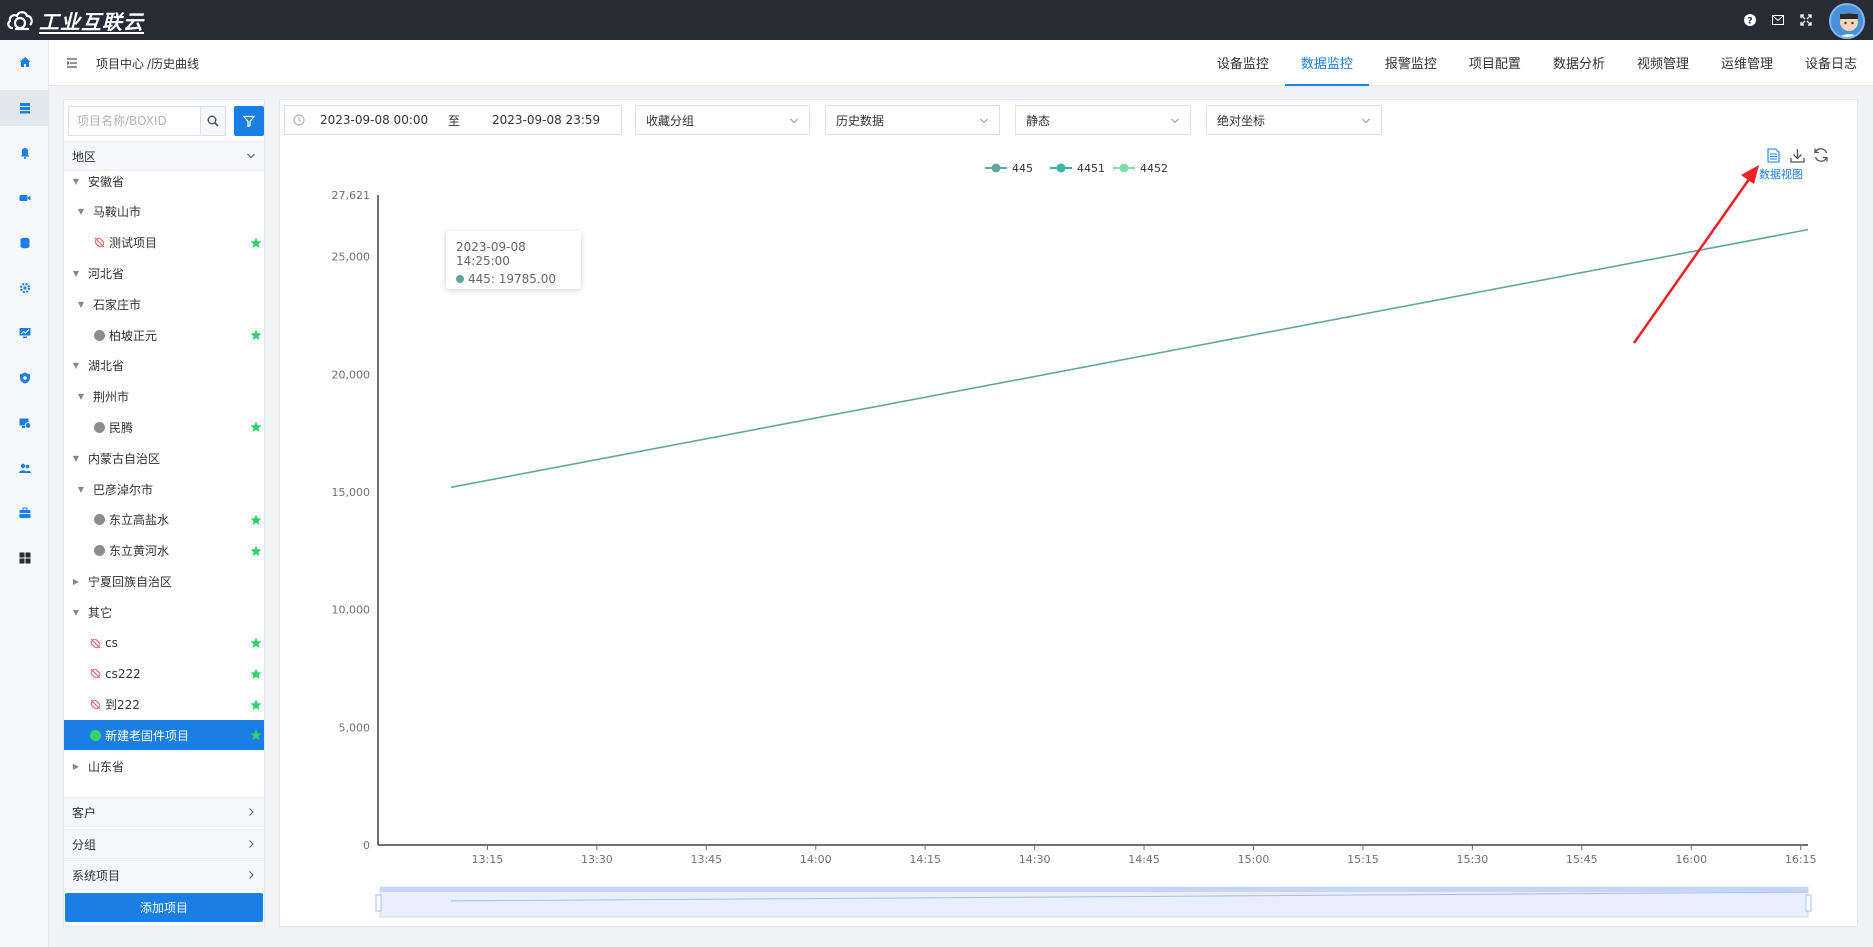 Image resolution: width=1873 pixels, height=947 pixels. Describe the element at coordinates (164, 812) in the screenshot. I see `group-customer: 客户` at that location.